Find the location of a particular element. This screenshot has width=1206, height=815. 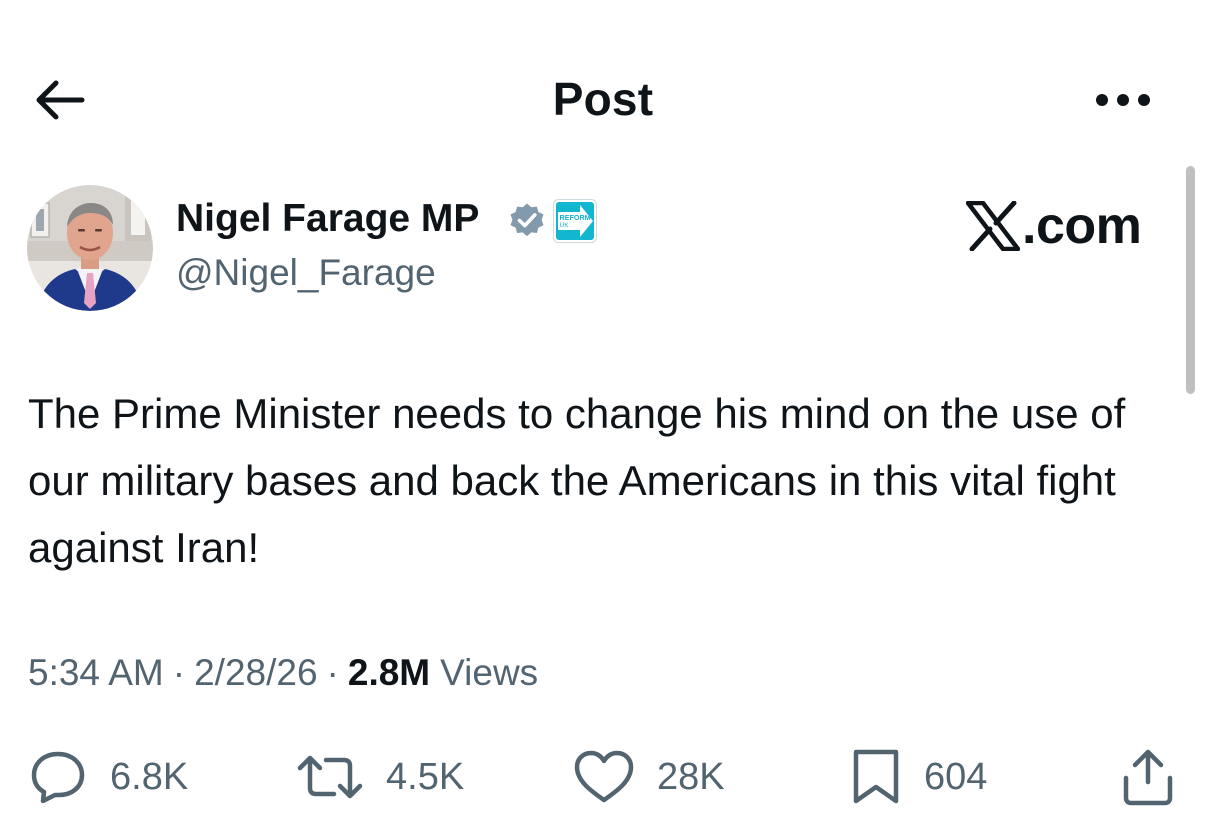

repost-icon is located at coordinates (330, 777).